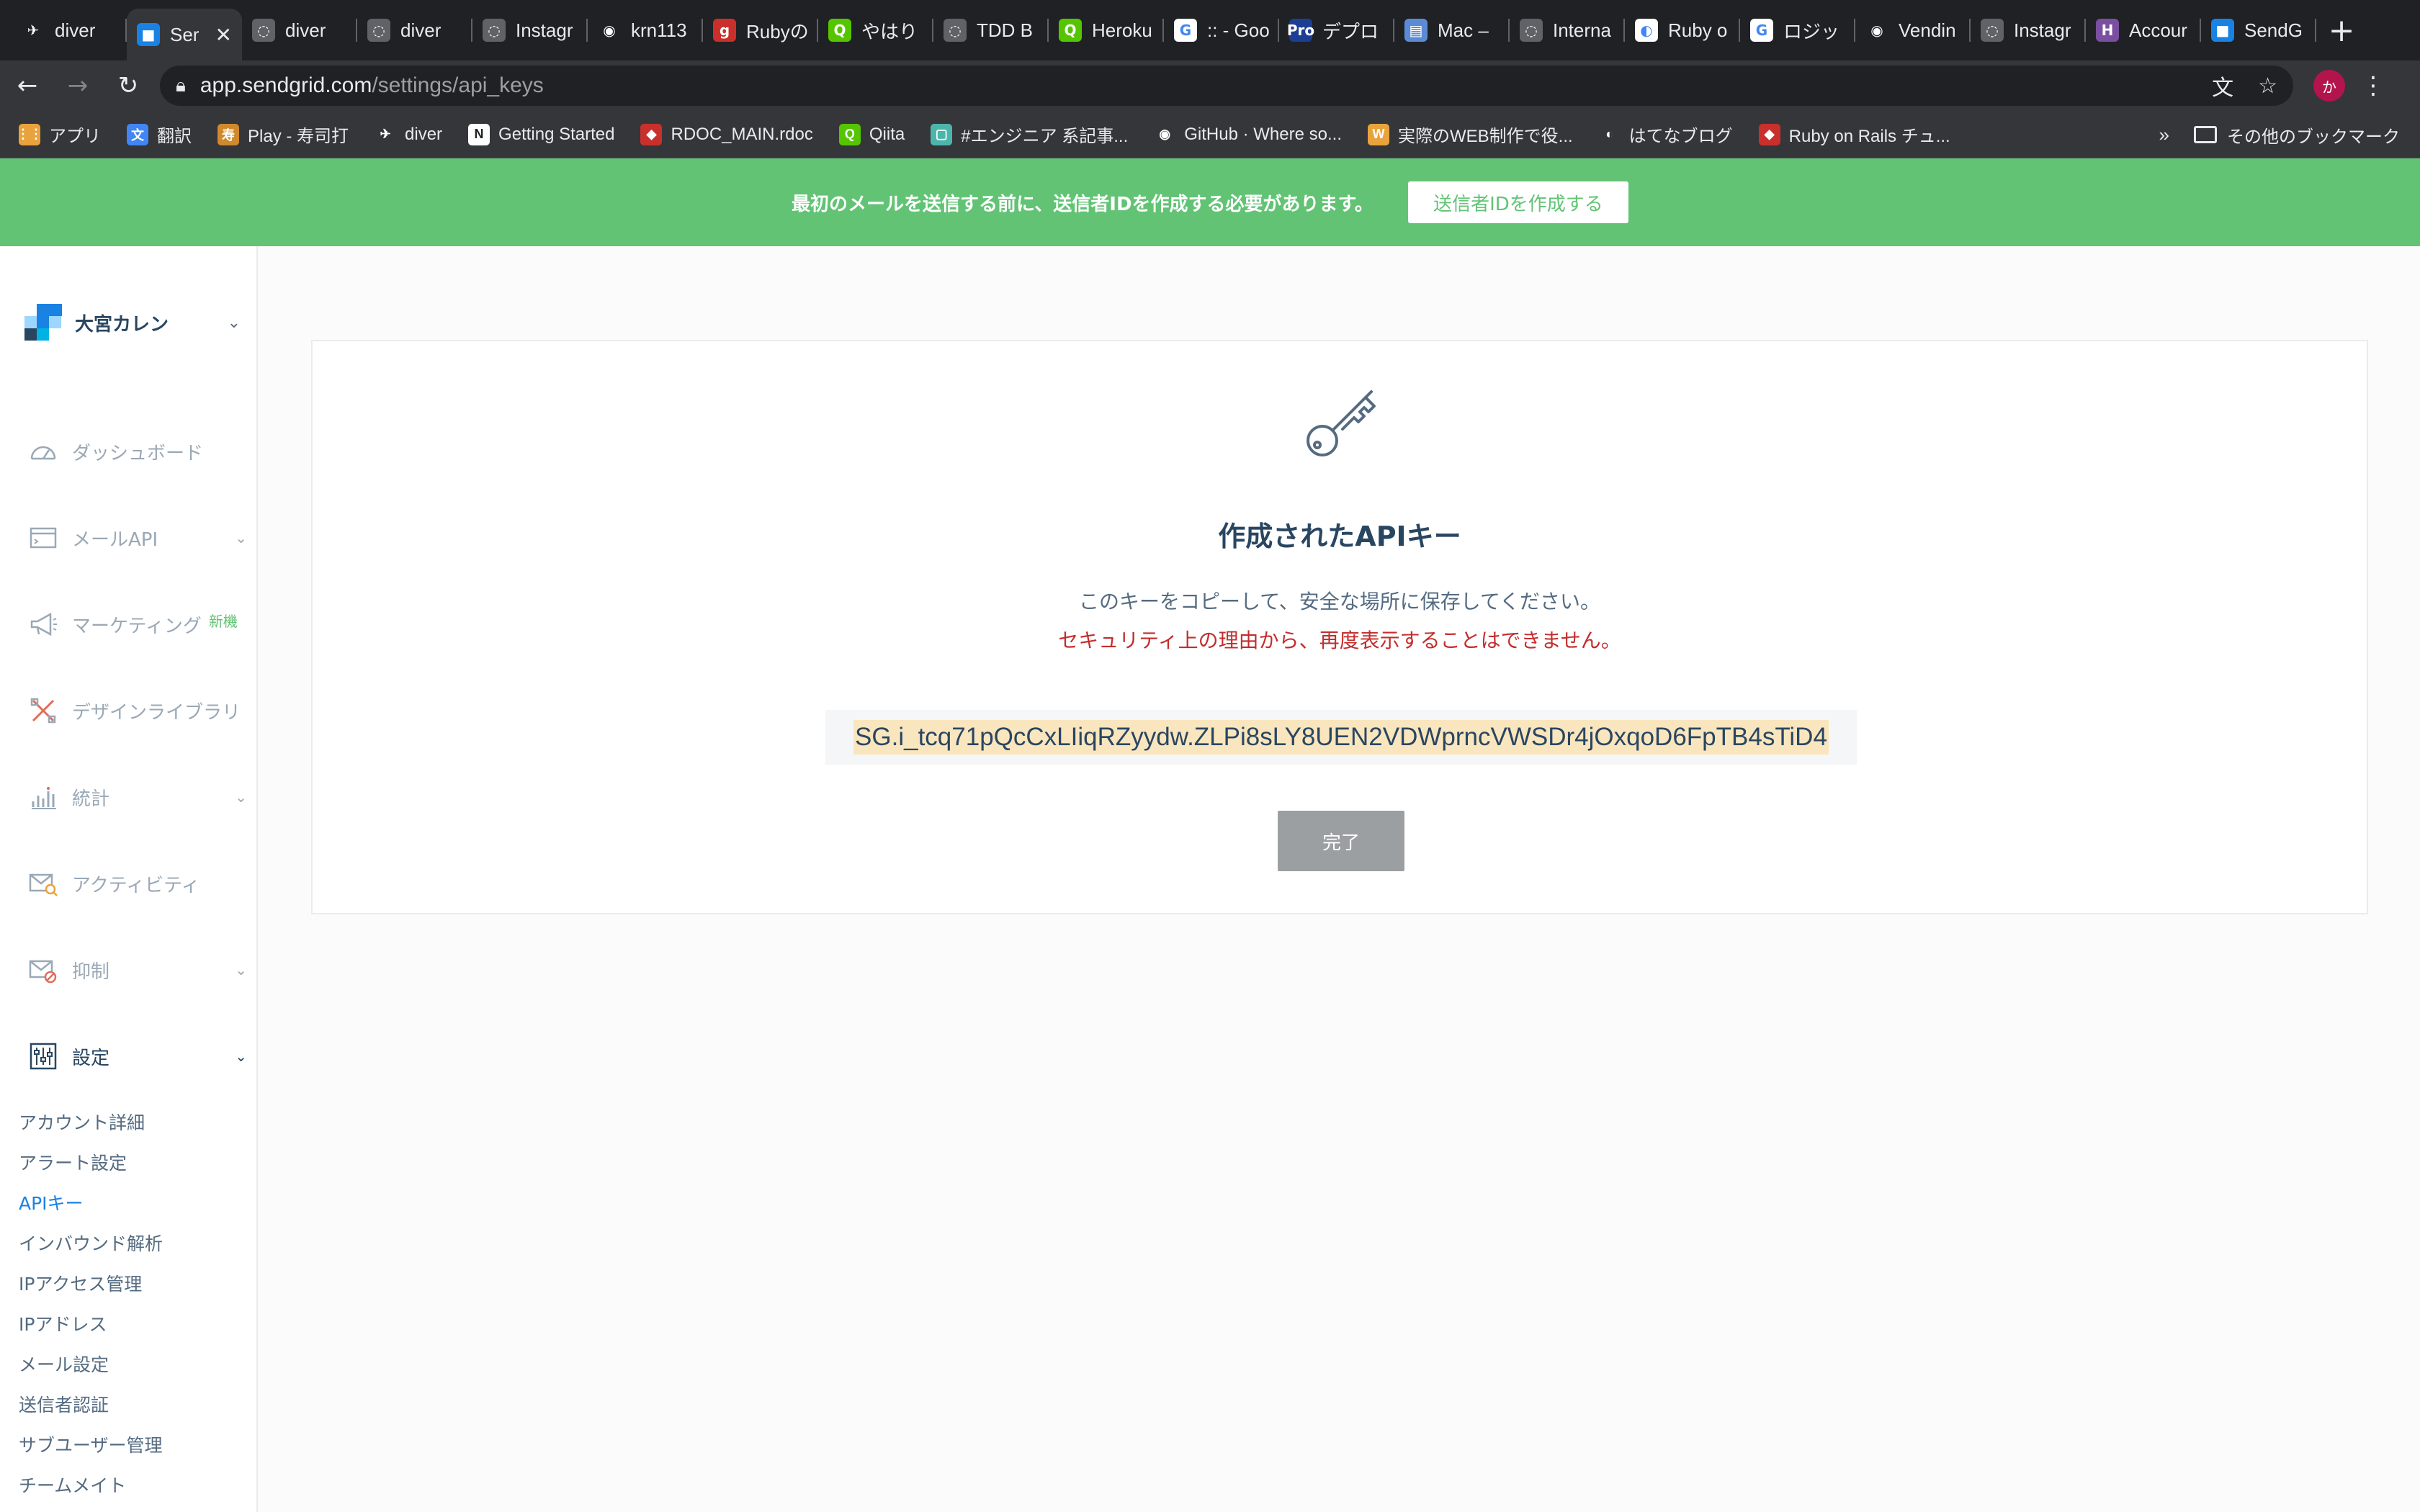  I want to click on other-bookmarks-label: その他のブックマーク, so click(2313, 137).